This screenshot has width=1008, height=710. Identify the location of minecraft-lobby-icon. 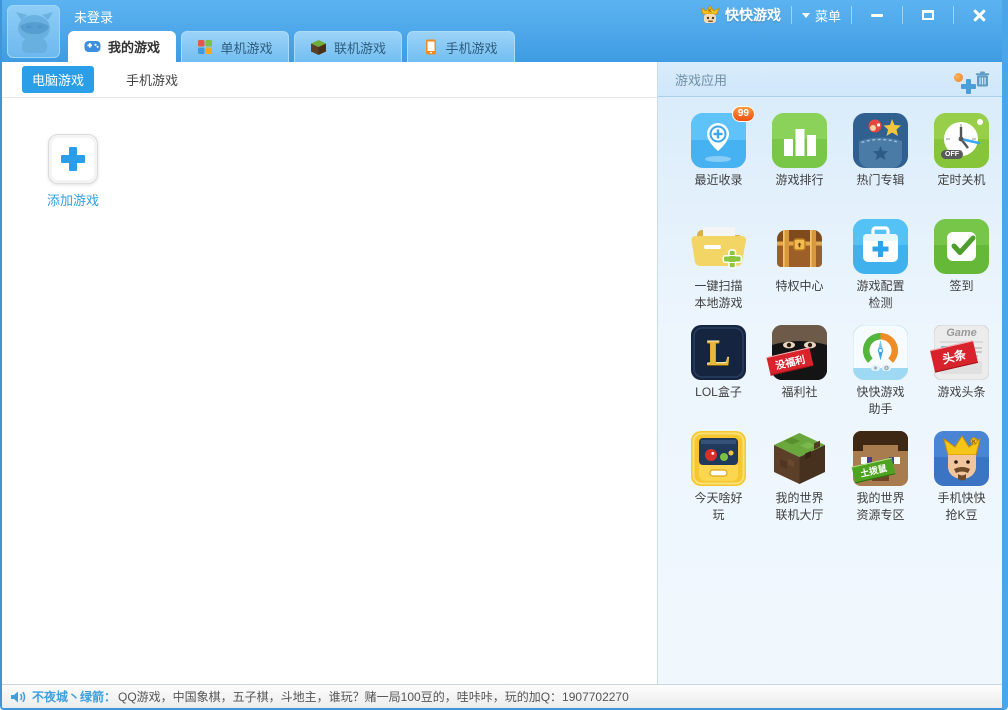
(799, 458).